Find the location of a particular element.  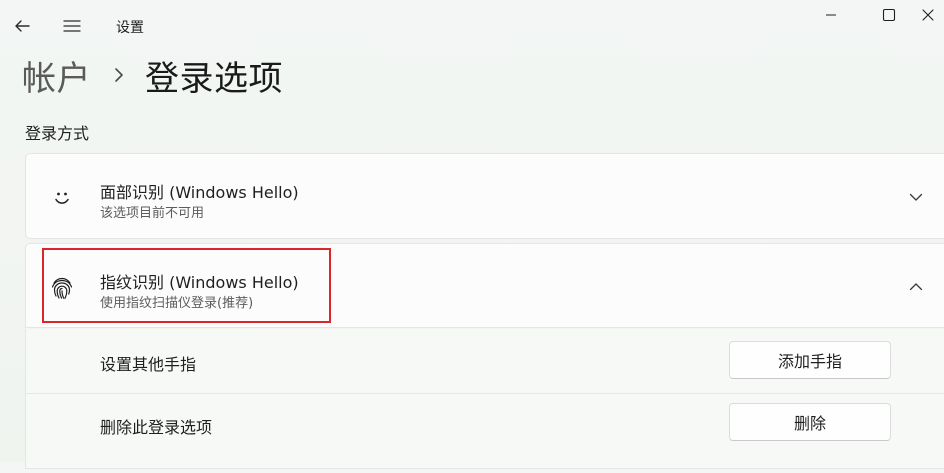

minimize-icon is located at coordinates (831, 15).